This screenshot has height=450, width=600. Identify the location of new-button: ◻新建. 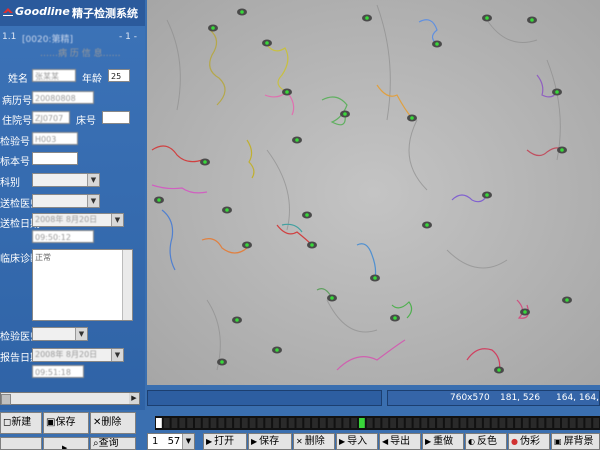
(21, 423).